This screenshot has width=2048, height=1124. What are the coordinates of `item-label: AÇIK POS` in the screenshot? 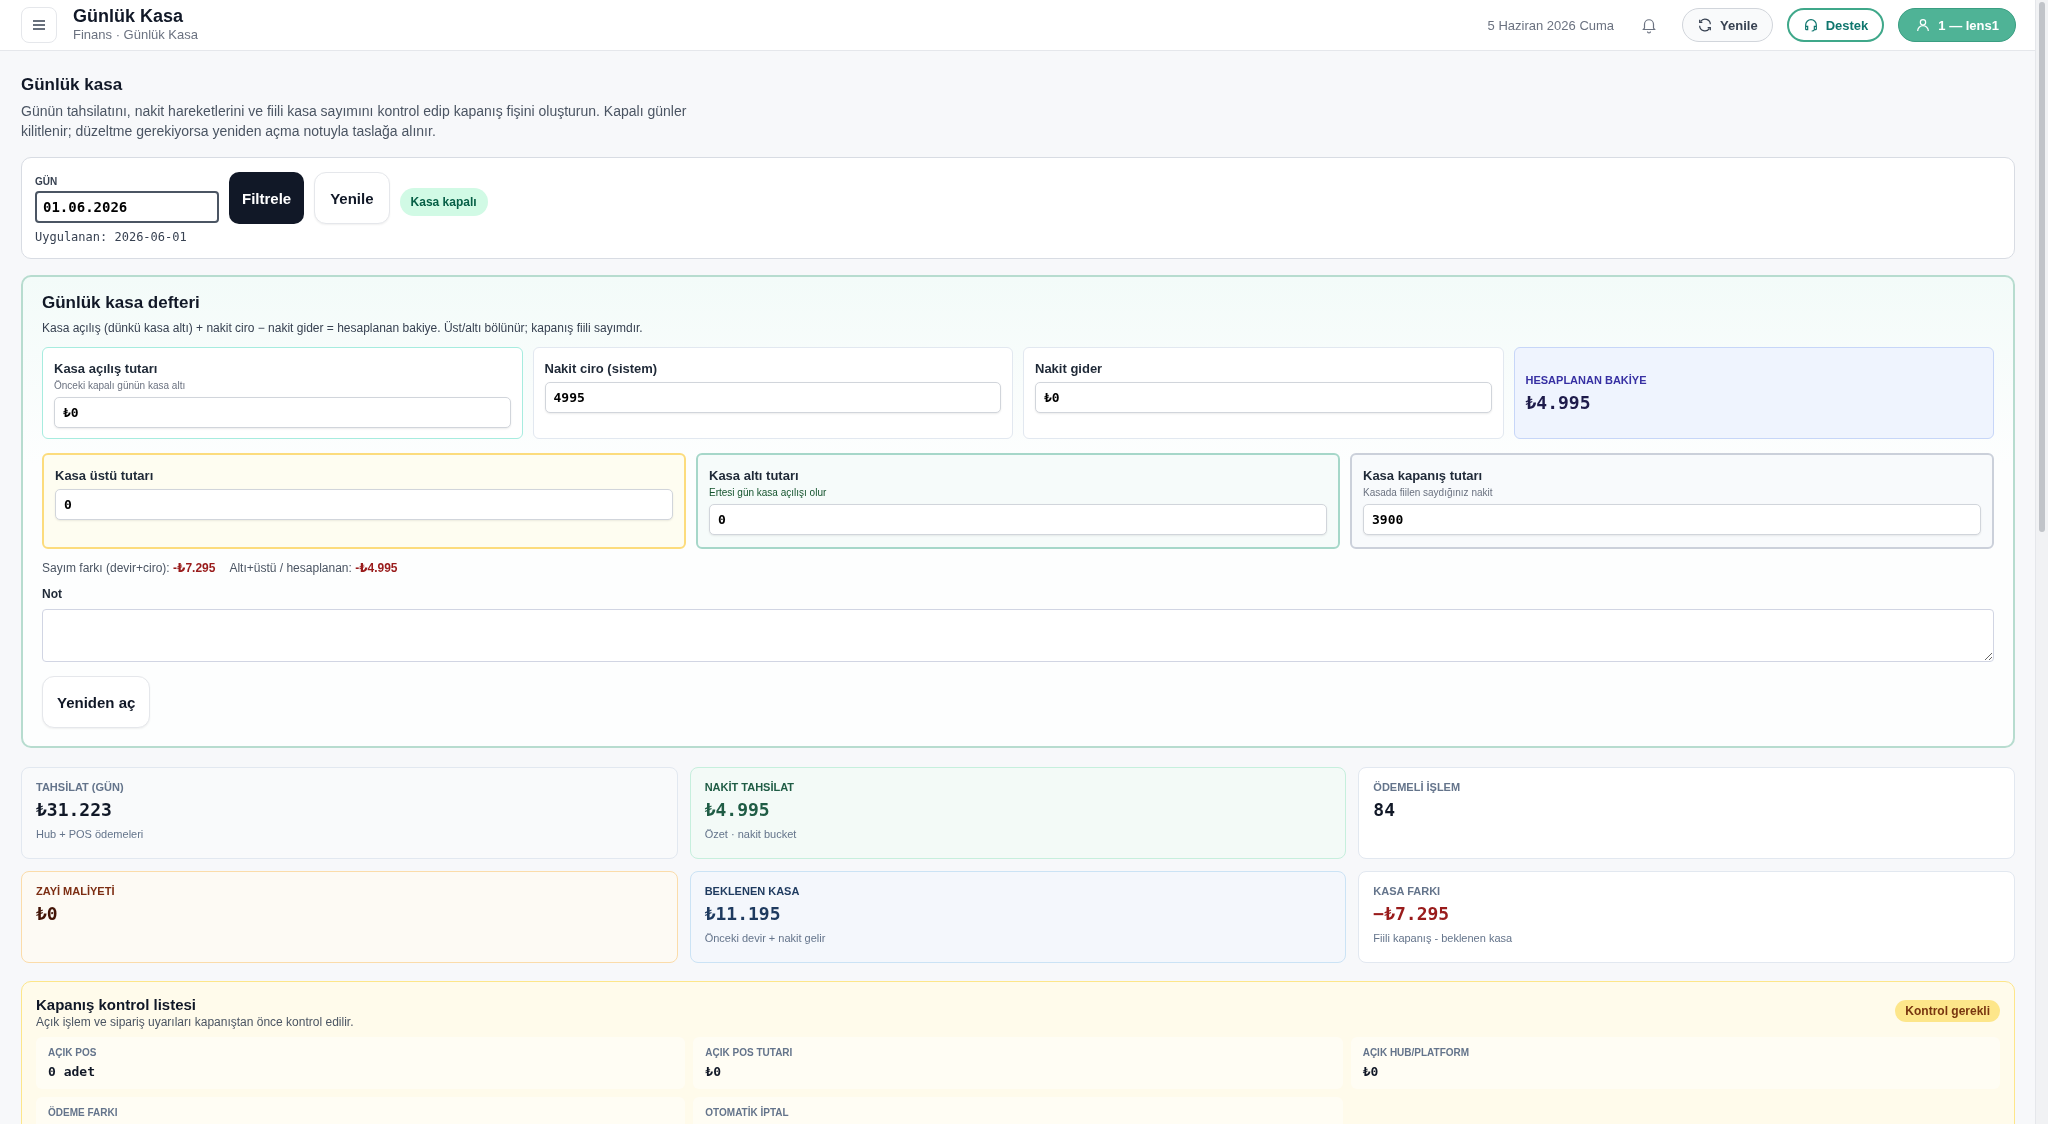 It's located at (73, 1052).